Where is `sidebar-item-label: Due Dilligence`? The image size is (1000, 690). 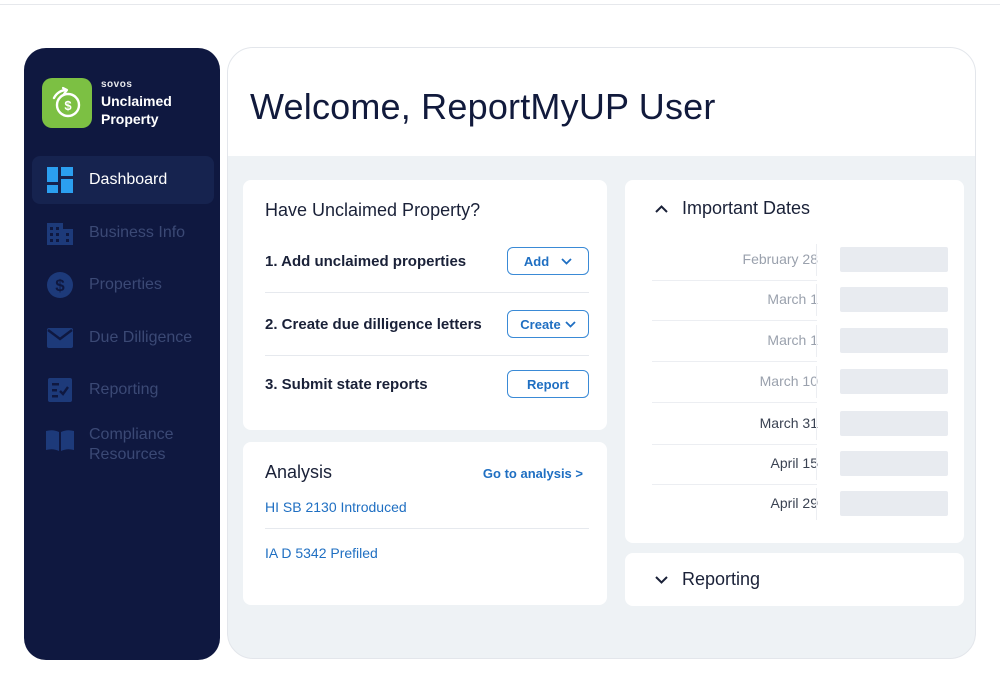
sidebar-item-label: Due Dilligence is located at coordinates (141, 337).